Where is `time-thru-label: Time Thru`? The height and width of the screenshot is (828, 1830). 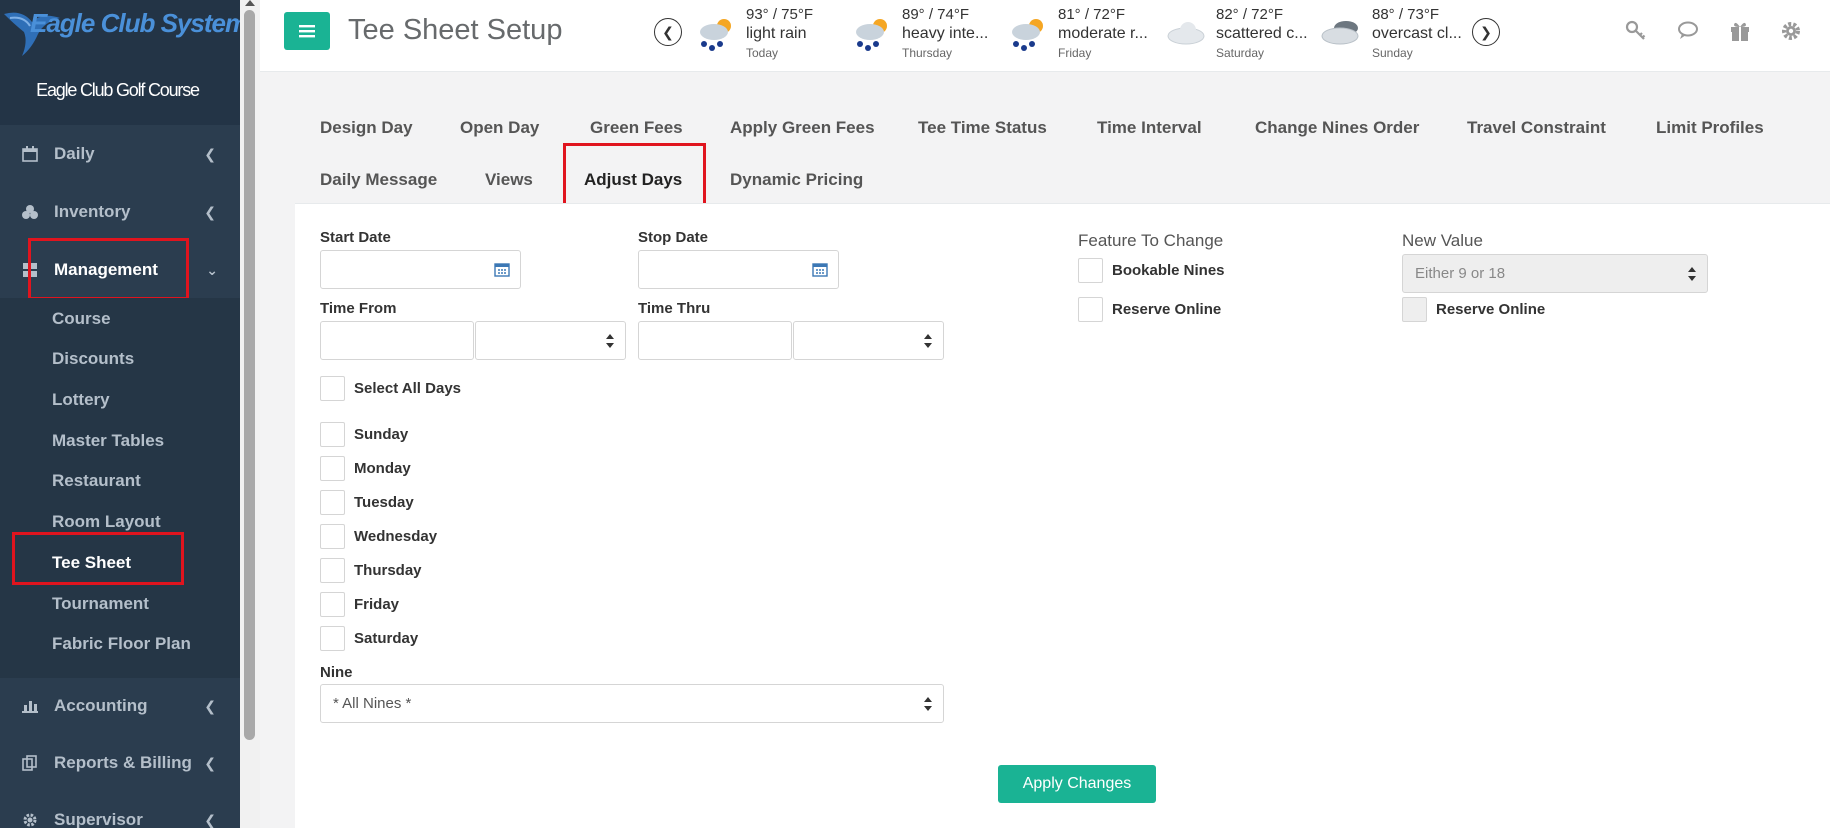 time-thru-label: Time Thru is located at coordinates (674, 308).